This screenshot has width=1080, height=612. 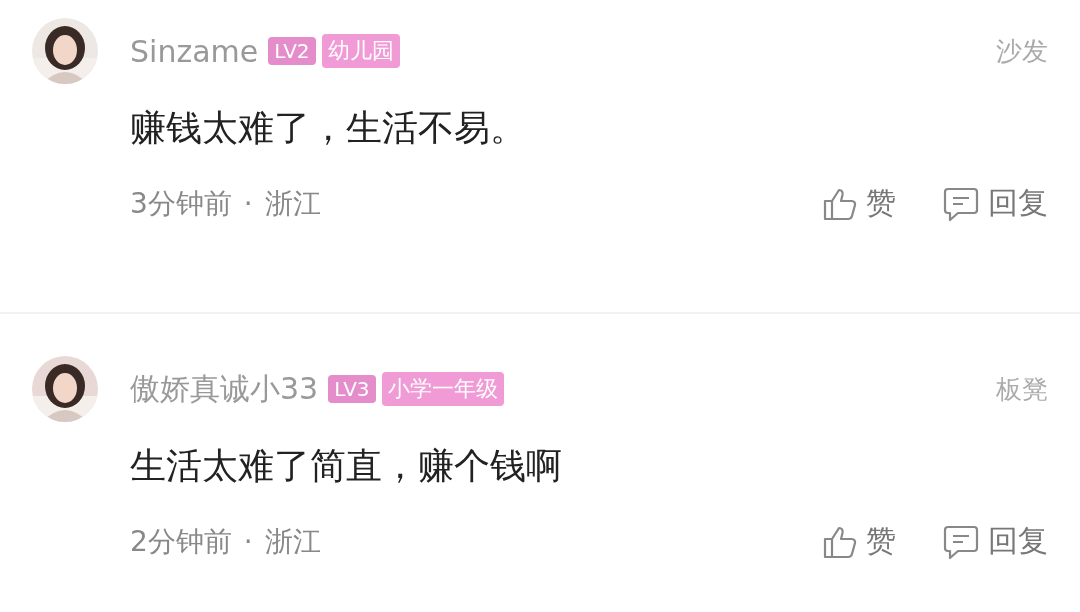 I want to click on username: Sinzame, so click(x=194, y=51).